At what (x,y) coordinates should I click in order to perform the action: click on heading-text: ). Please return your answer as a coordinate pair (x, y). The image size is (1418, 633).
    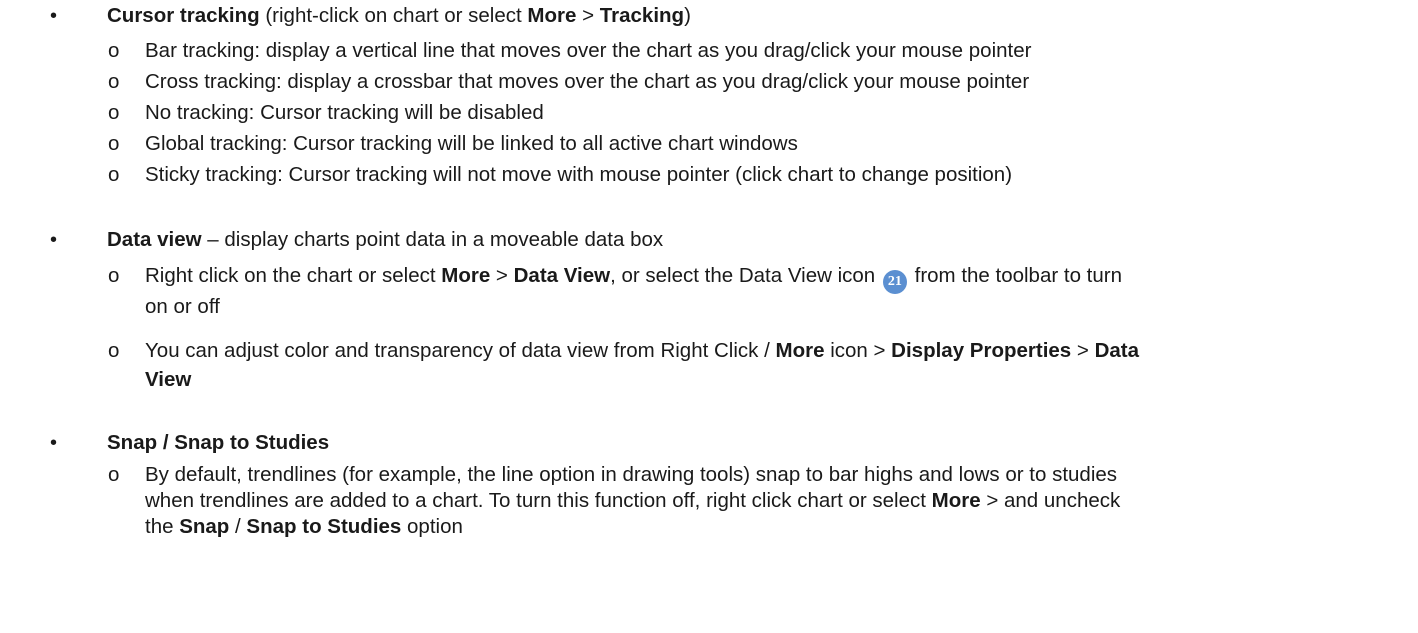
    Looking at the image, I should click on (687, 15).